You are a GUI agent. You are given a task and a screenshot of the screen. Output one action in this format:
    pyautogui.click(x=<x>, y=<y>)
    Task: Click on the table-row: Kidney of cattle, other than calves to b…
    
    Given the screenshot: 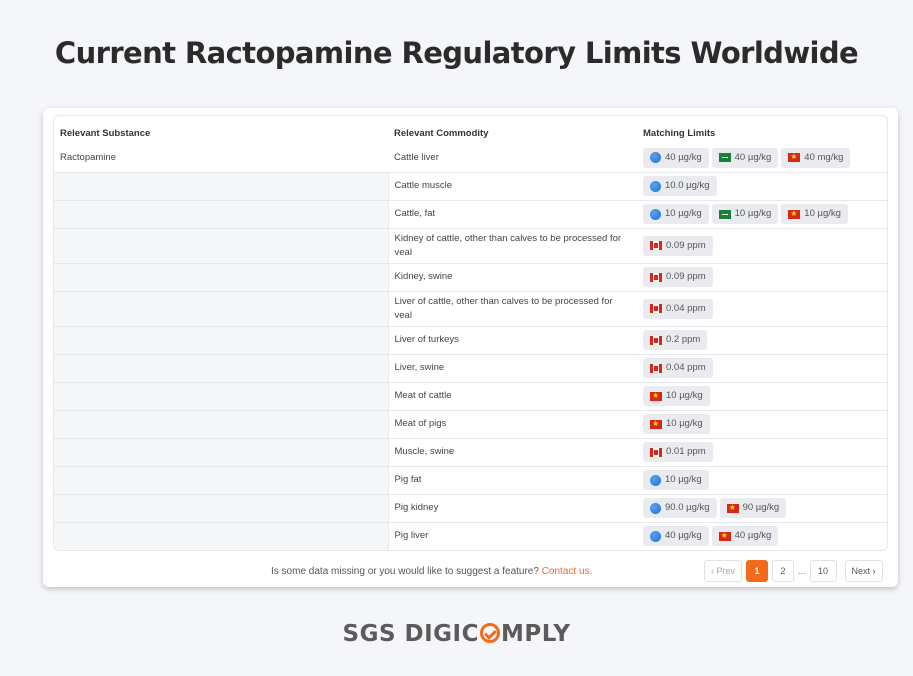 What is the action you would take?
    pyautogui.click(x=470, y=245)
    